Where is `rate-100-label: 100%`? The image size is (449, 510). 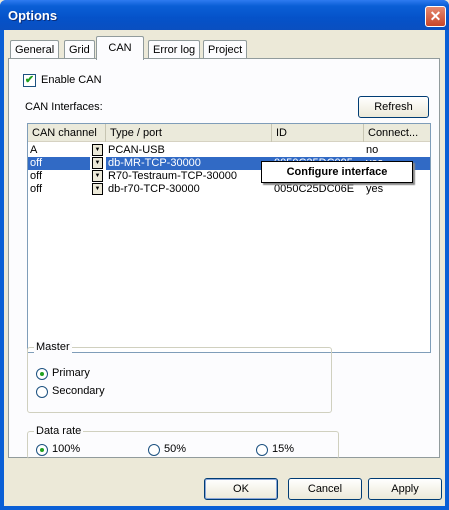
rate-100-label: 100% is located at coordinates (66, 449).